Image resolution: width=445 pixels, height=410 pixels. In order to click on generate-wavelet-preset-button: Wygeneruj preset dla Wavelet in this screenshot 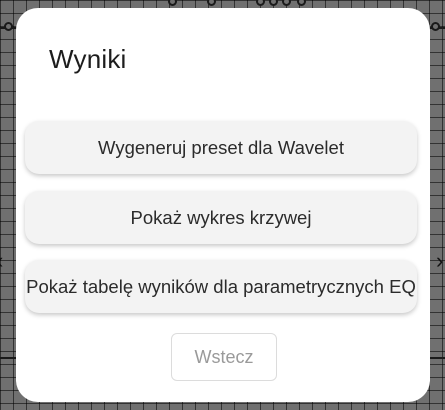, I will do `click(221, 147)`.